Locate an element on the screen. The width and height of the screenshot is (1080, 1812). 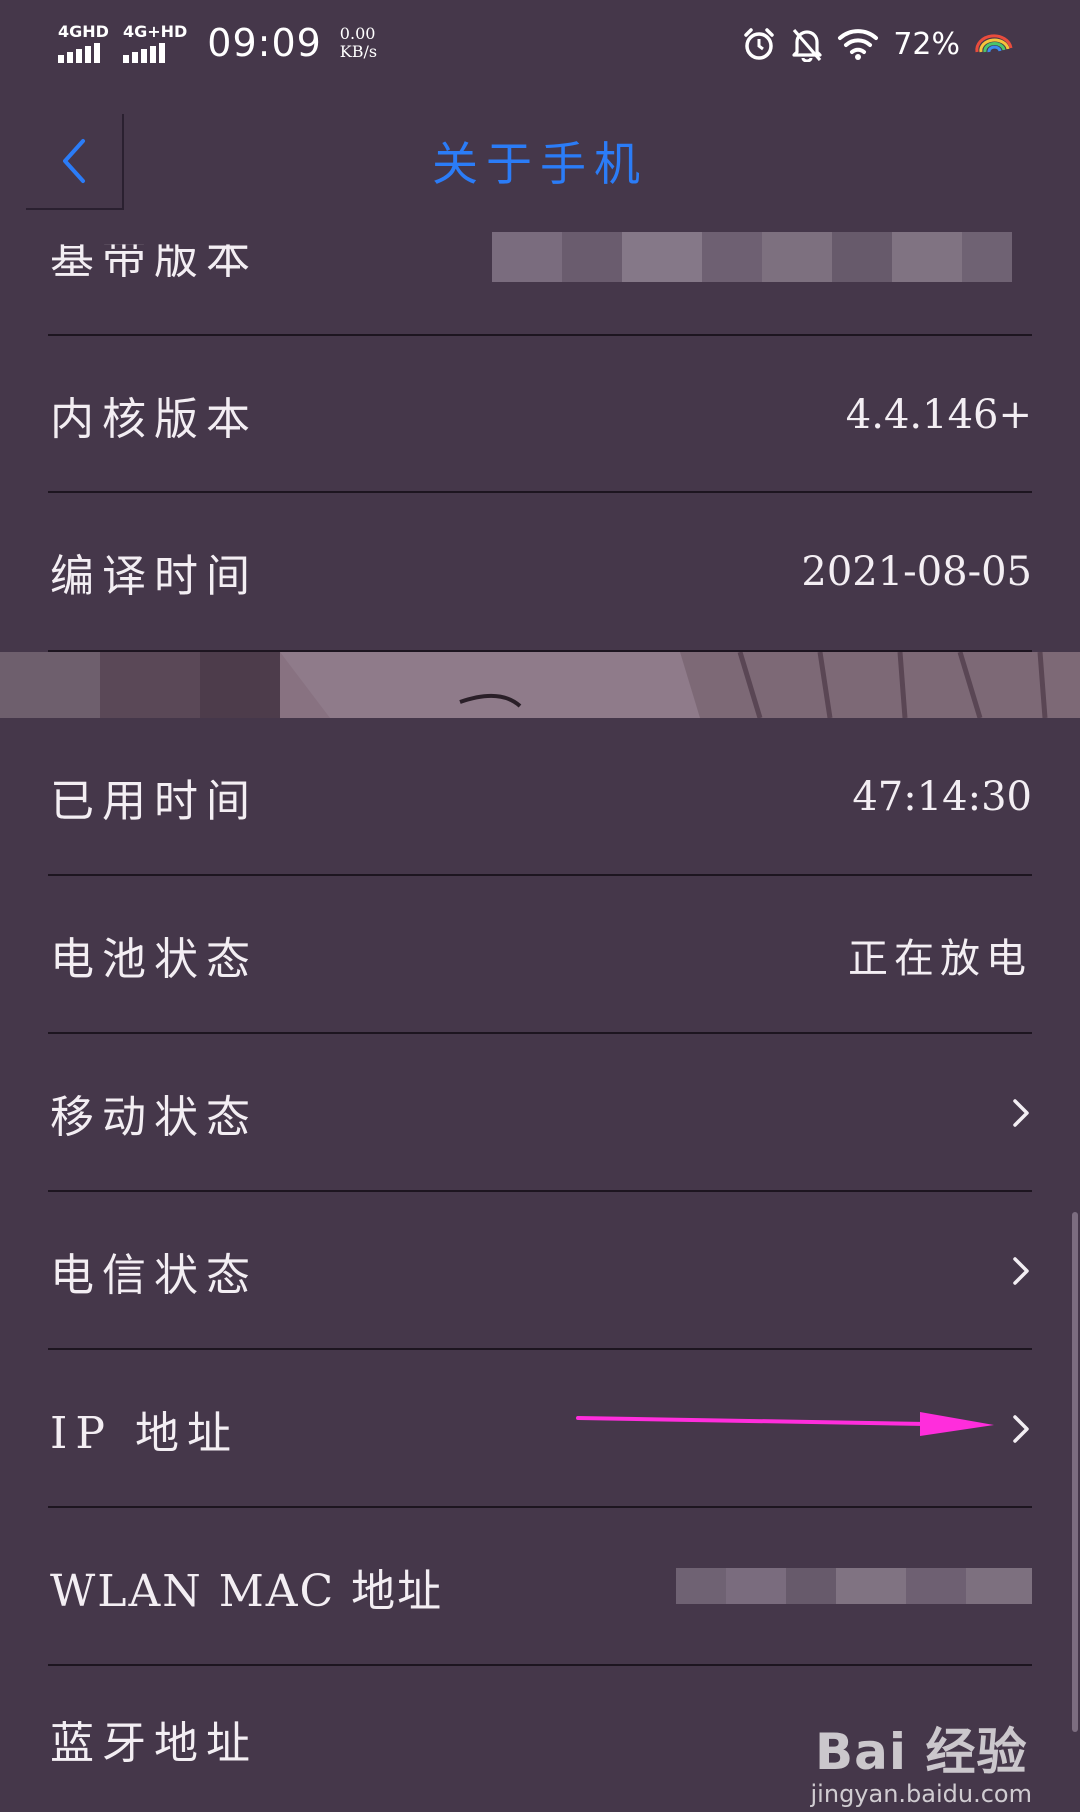
row-battery-status: 电池状态 正在放电 is located at coordinates (540, 955).